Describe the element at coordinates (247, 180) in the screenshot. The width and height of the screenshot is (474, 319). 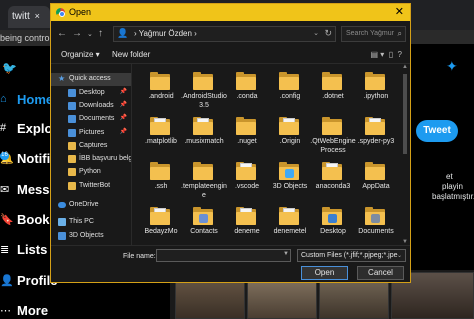
I see `file-item: .vscode` at that location.